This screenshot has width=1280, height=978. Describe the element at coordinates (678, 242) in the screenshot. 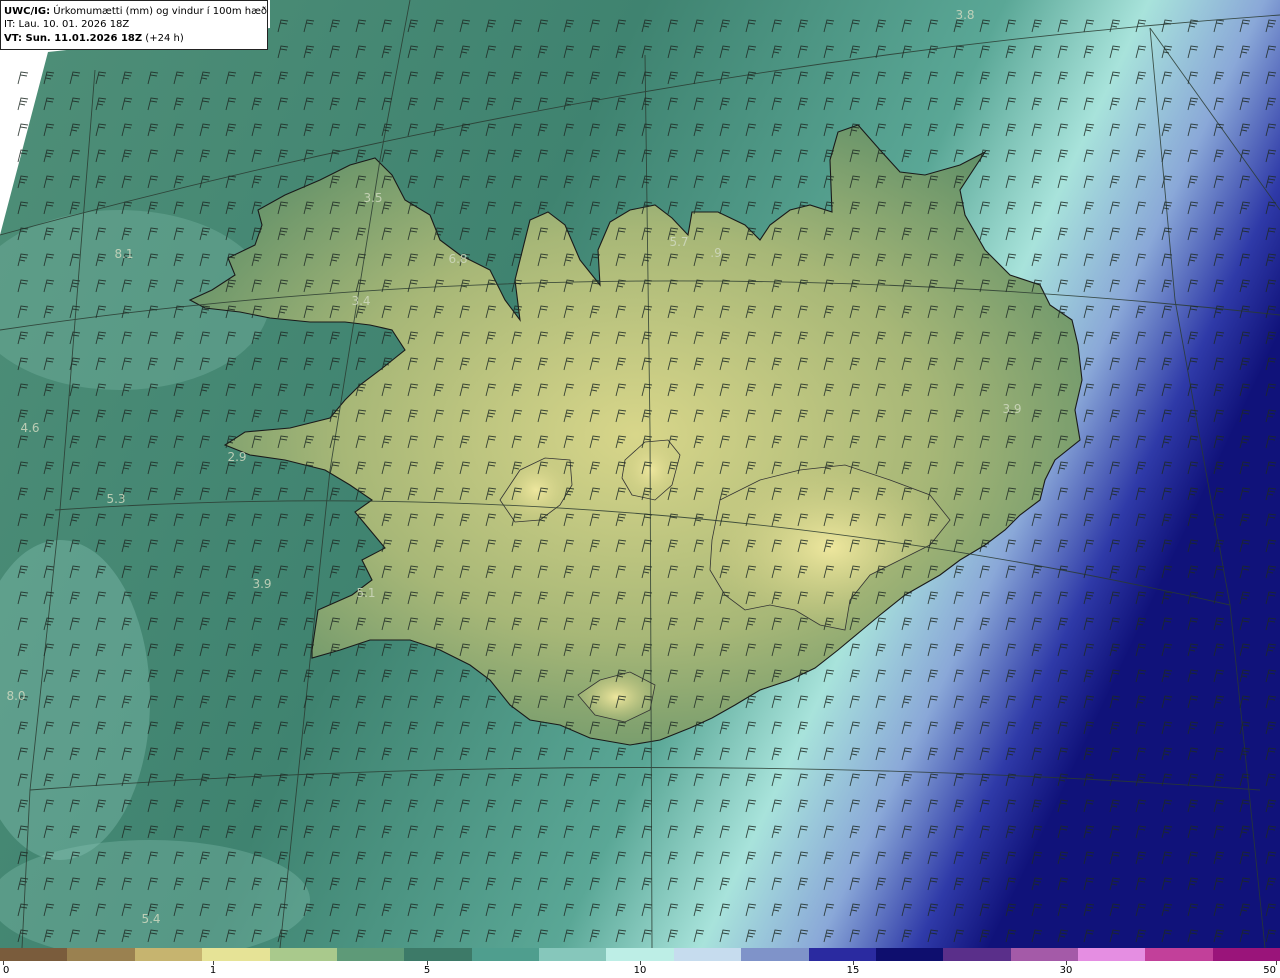

I see `value-label: 5.7` at that location.